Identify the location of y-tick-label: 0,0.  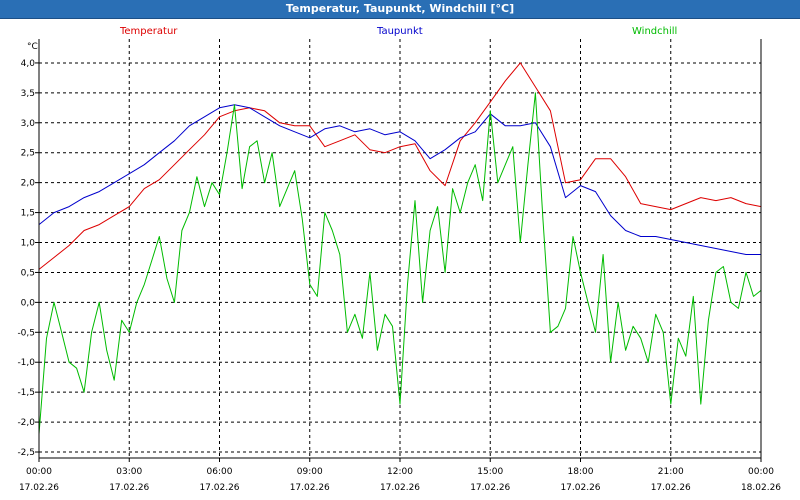
(28, 303).